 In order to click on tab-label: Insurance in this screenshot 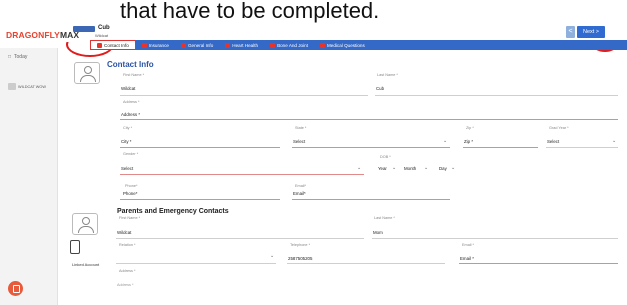, I will do `click(158, 45)`.